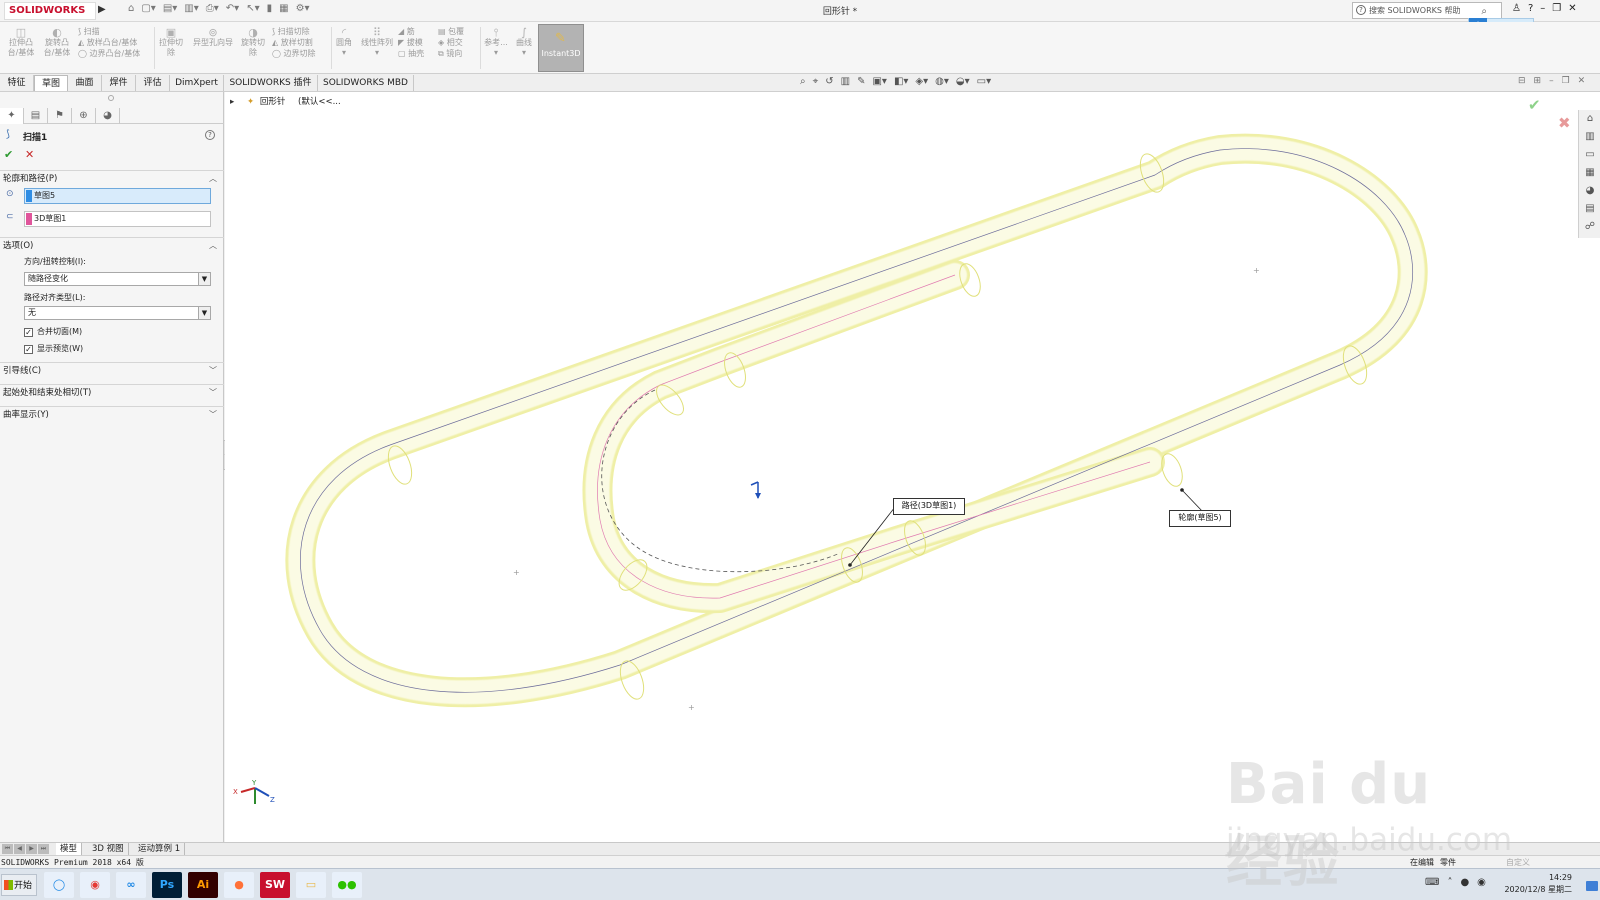  I want to click on viewport-restore-icon: ❐, so click(1566, 81).